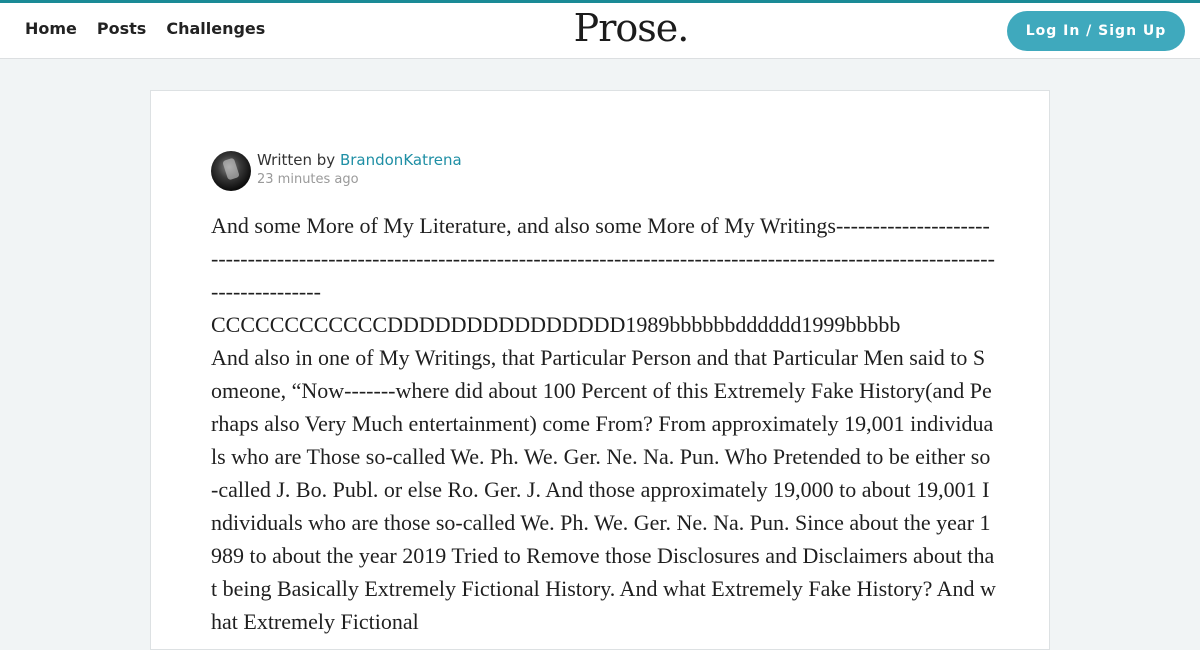 This screenshot has height=650, width=1200. What do you see at coordinates (231, 171) in the screenshot?
I see `author-avatar` at bounding box center [231, 171].